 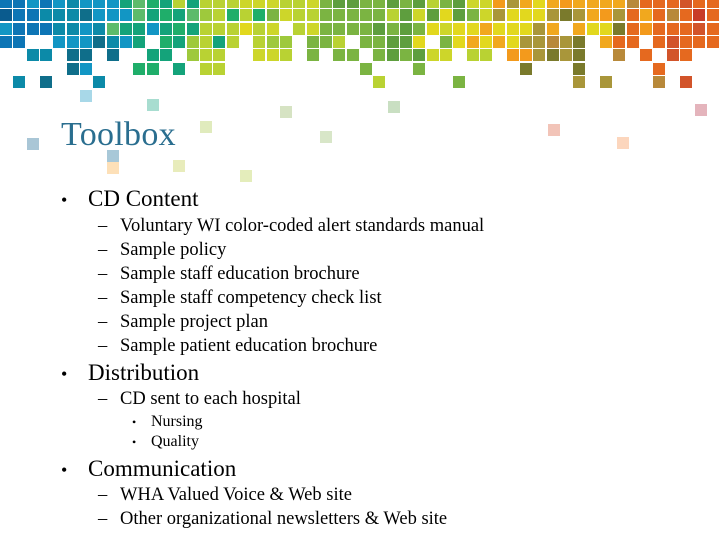 I want to click on list-item: – Sample project plan, so click(x=183, y=322).